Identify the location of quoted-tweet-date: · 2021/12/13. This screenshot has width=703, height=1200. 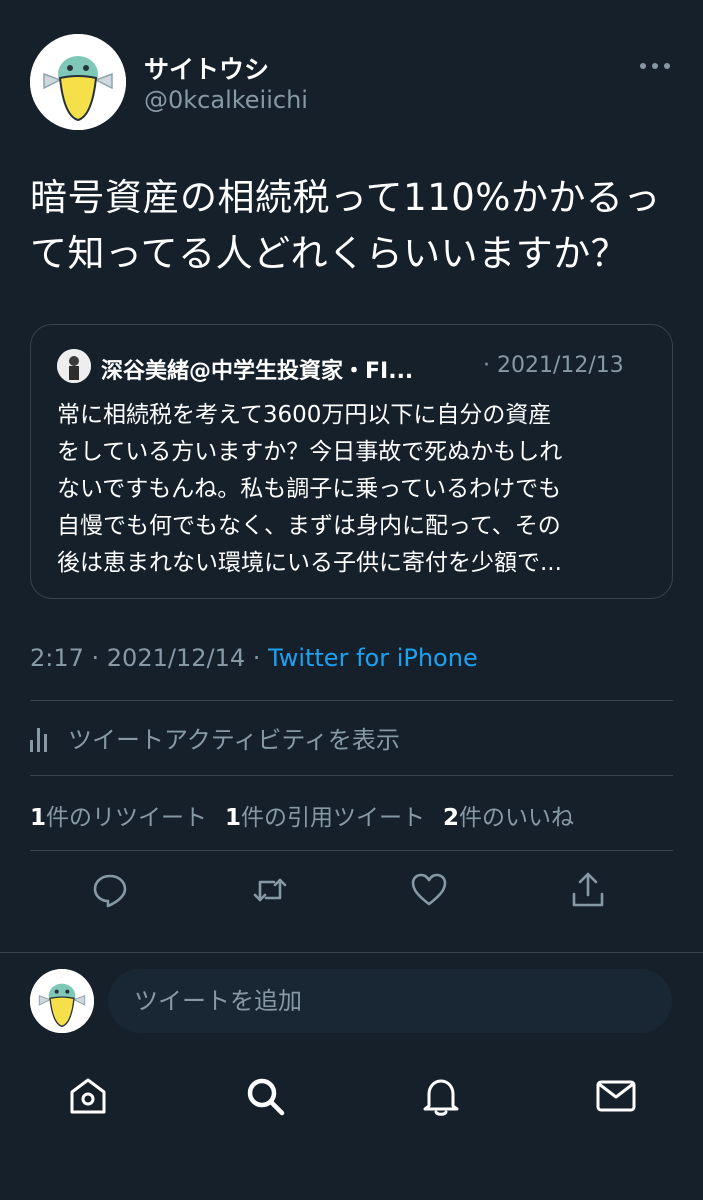
(553, 365).